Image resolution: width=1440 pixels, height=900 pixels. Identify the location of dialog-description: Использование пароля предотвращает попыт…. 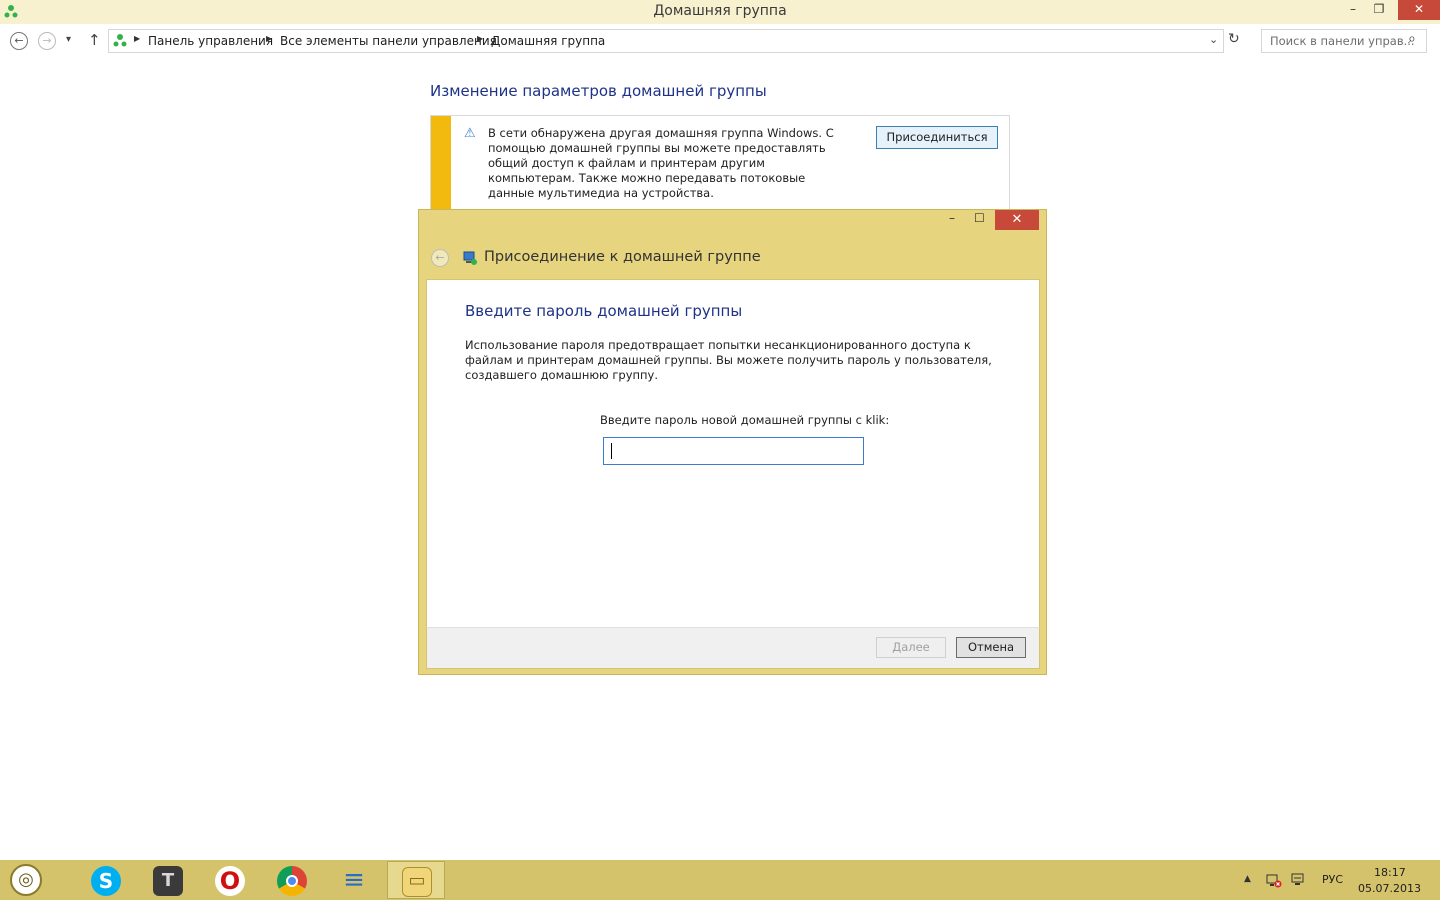
(728, 360).